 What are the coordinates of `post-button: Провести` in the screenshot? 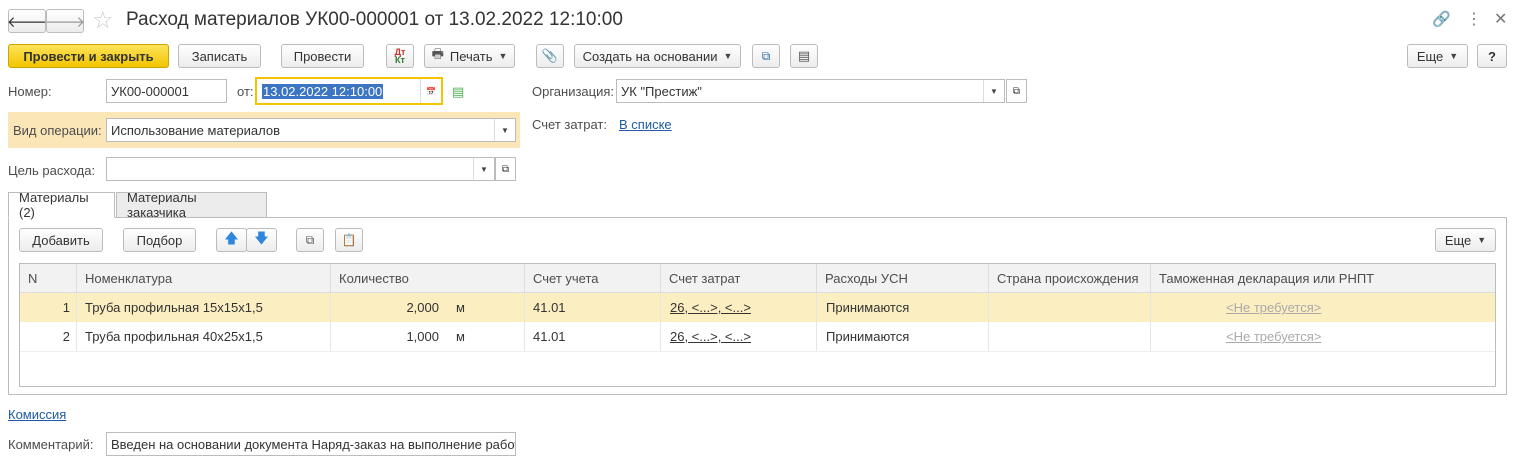 It's located at (322, 56).